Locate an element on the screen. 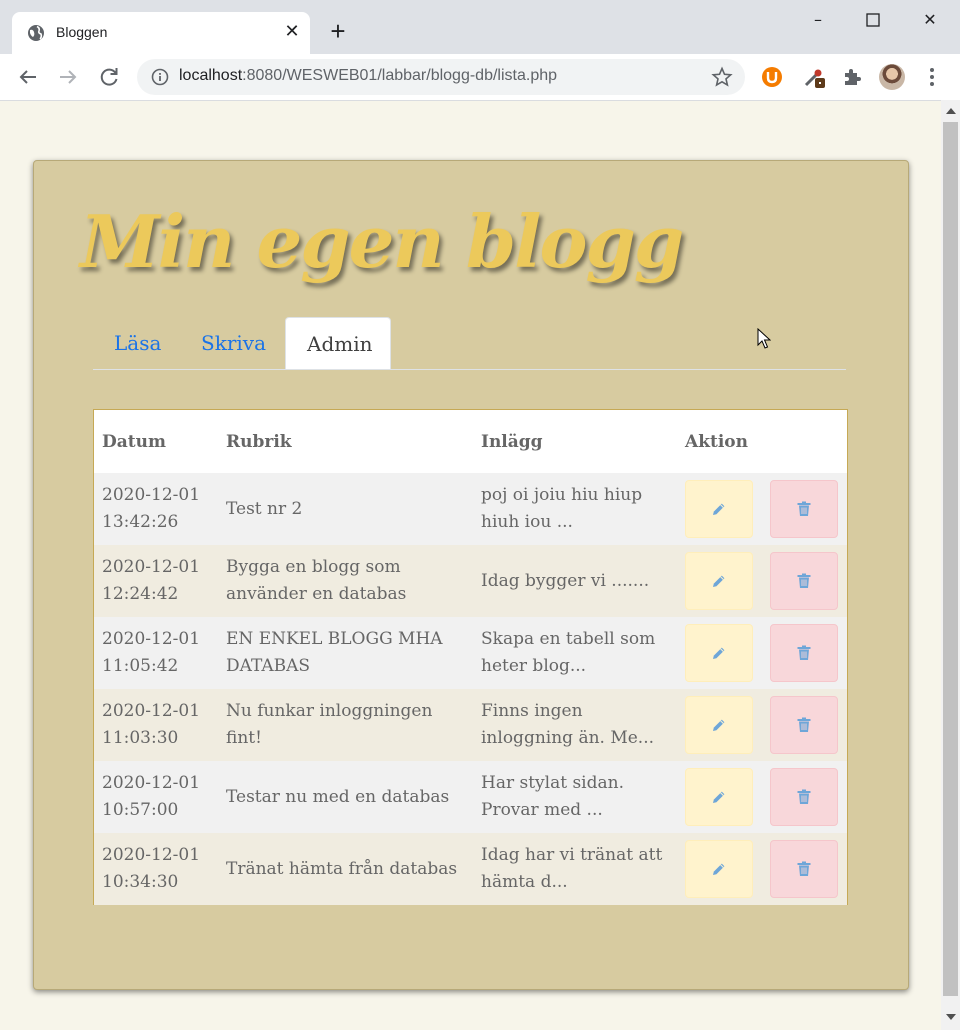  post-time: 10:34:30 is located at coordinates (140, 882).